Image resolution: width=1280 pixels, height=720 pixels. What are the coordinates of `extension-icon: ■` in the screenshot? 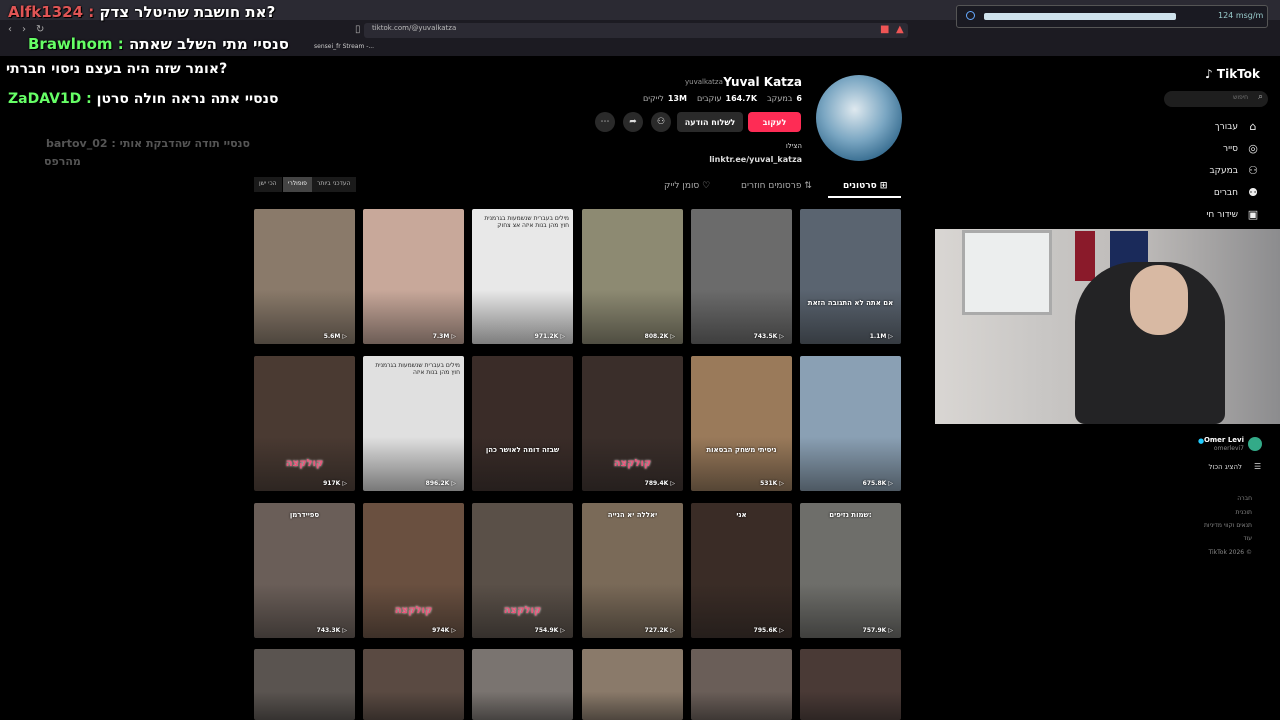 It's located at (884, 29).